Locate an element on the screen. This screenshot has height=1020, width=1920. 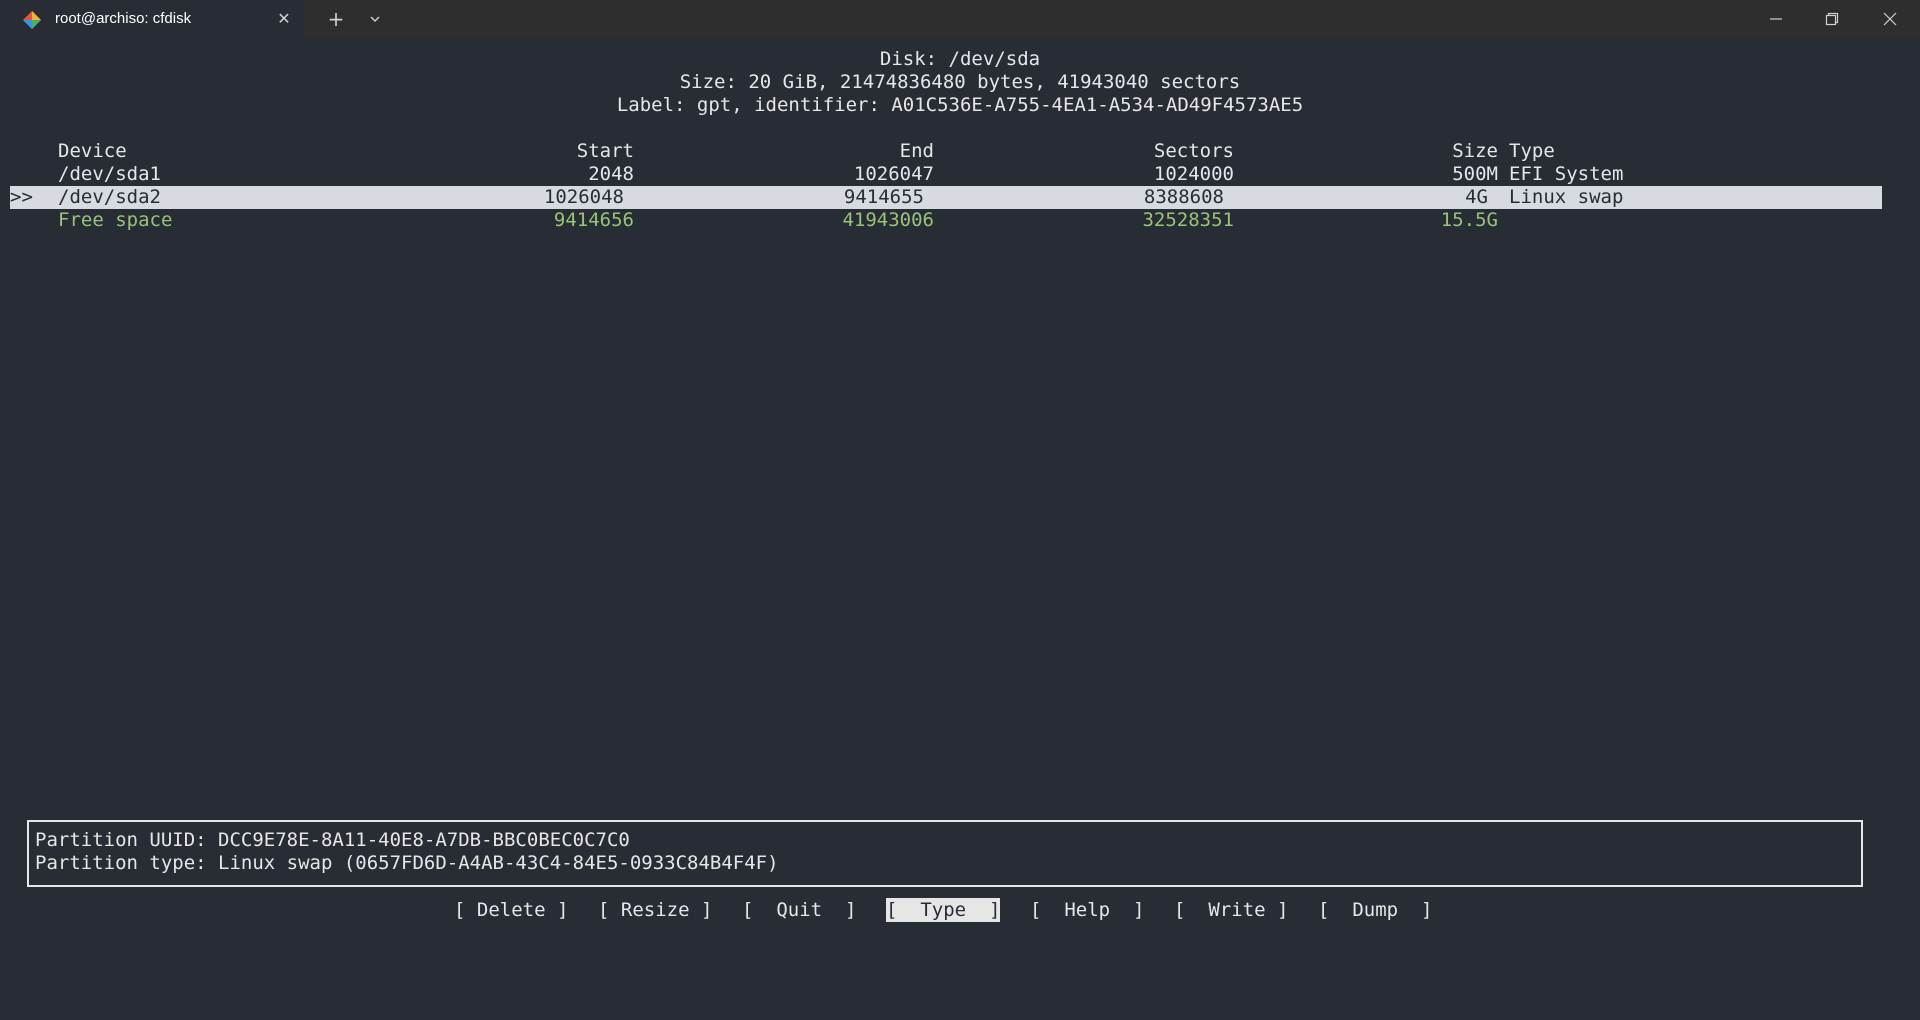
resize-button: [ Resize ] is located at coordinates (655, 910).